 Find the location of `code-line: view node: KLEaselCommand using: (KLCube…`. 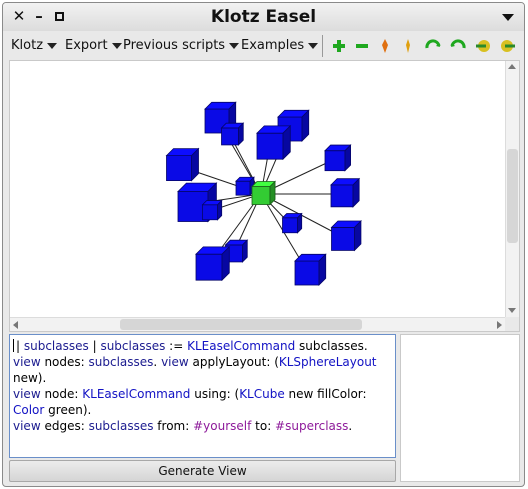

code-line: view node: KLEaselCommand using: (KLCube… is located at coordinates (202, 394).